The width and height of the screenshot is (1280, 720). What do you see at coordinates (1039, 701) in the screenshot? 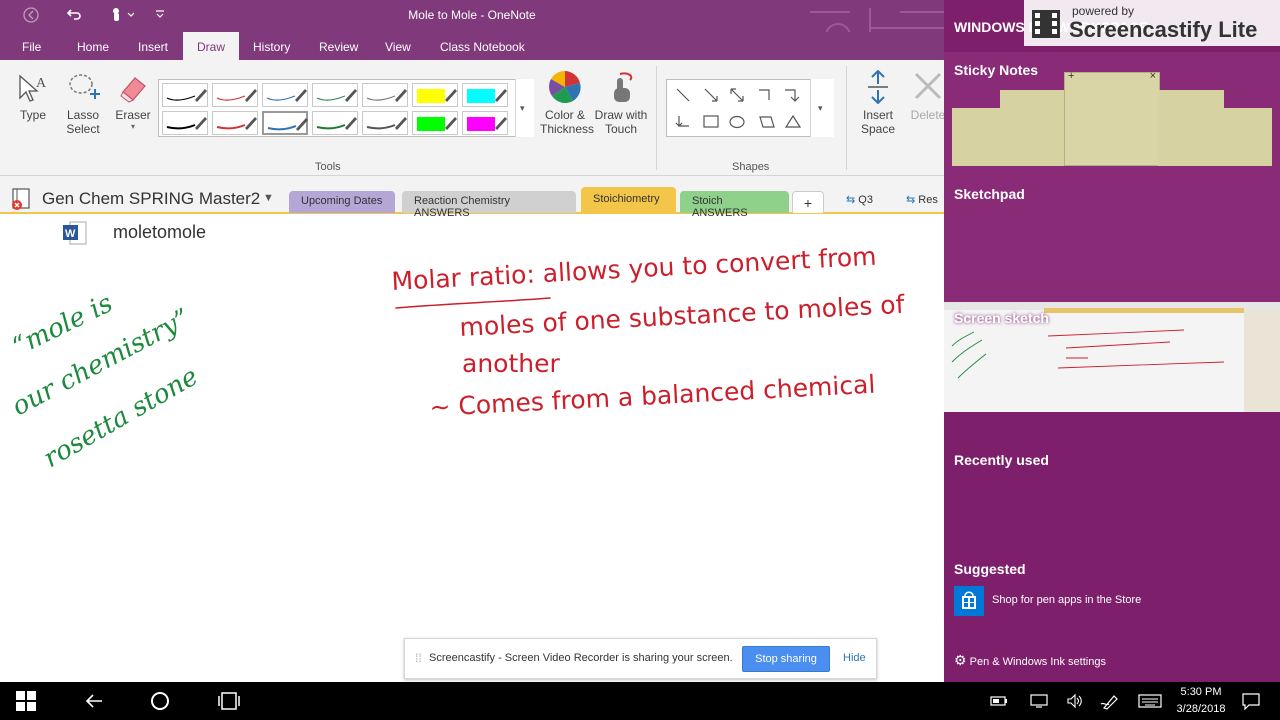
I see `network-icon` at bounding box center [1039, 701].